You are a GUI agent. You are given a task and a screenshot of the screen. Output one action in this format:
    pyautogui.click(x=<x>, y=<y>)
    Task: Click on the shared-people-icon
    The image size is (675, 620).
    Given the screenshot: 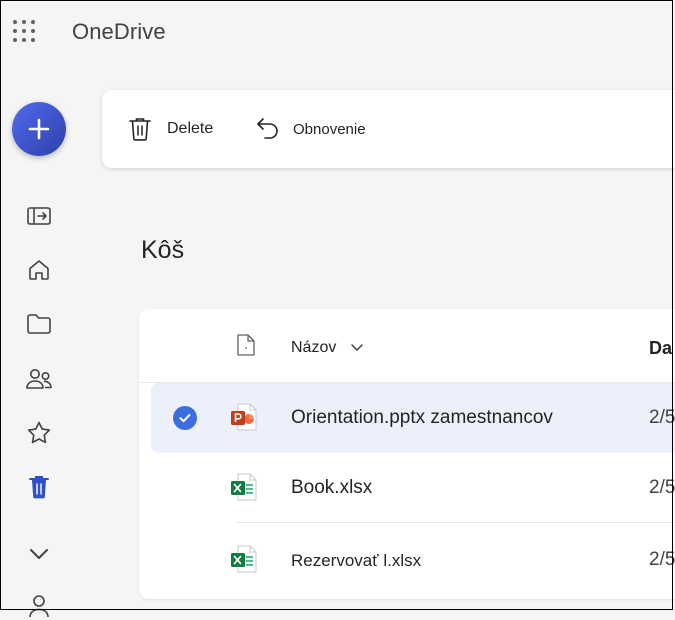 What is the action you would take?
    pyautogui.click(x=39, y=379)
    